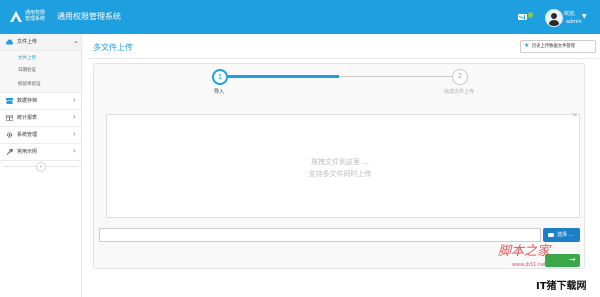 This screenshot has height=297, width=600. Describe the element at coordinates (395, 76) in the screenshot. I see `step-progress-remaining` at that location.